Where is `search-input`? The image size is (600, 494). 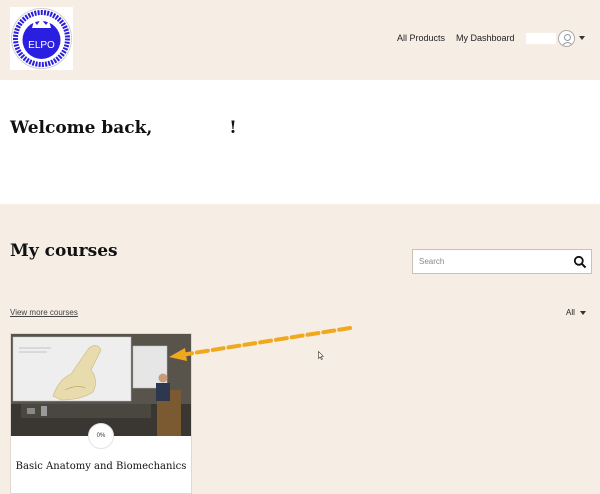 search-input is located at coordinates (494, 261).